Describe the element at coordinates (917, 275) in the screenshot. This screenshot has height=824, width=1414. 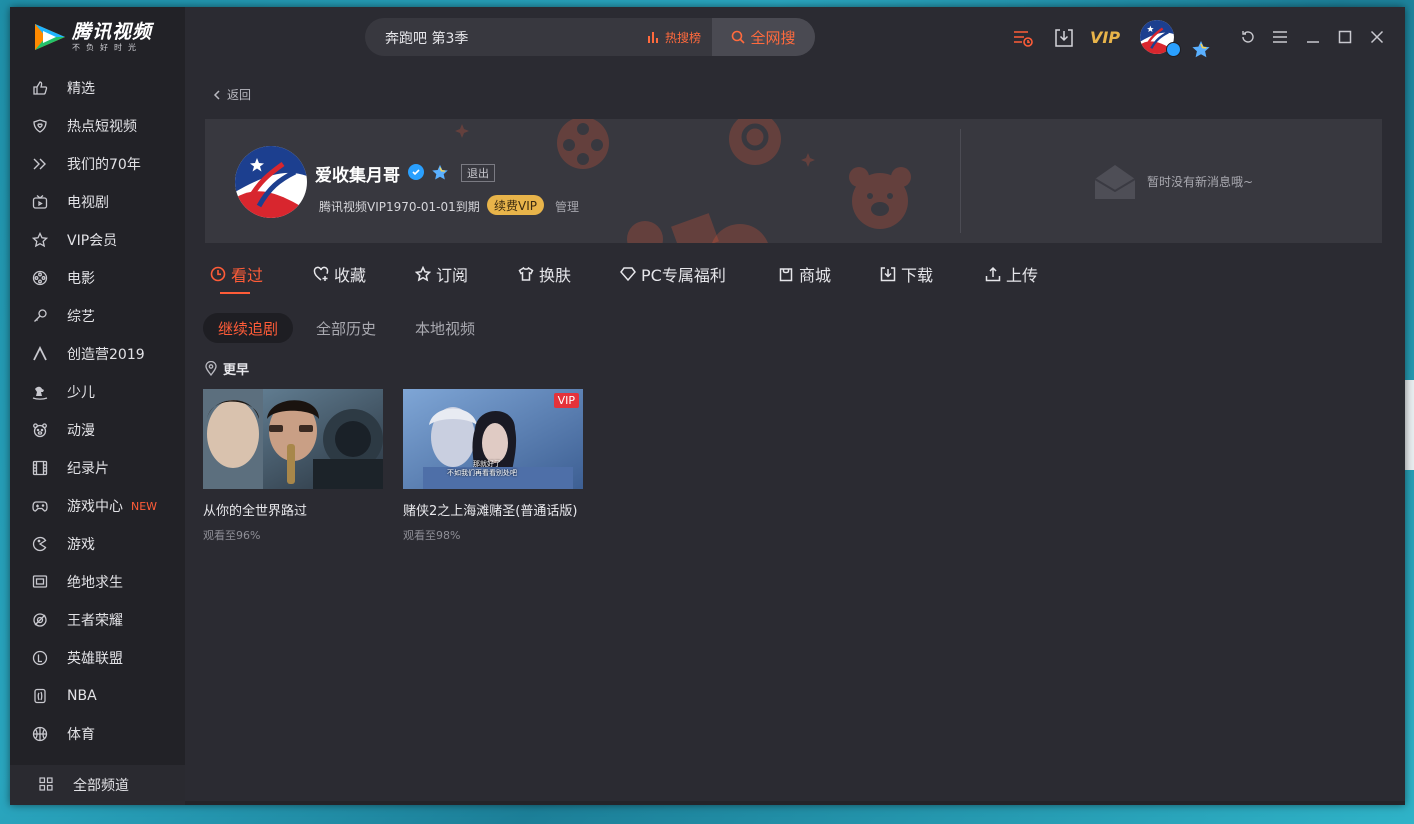
I see `tab-label: 下载` at that location.